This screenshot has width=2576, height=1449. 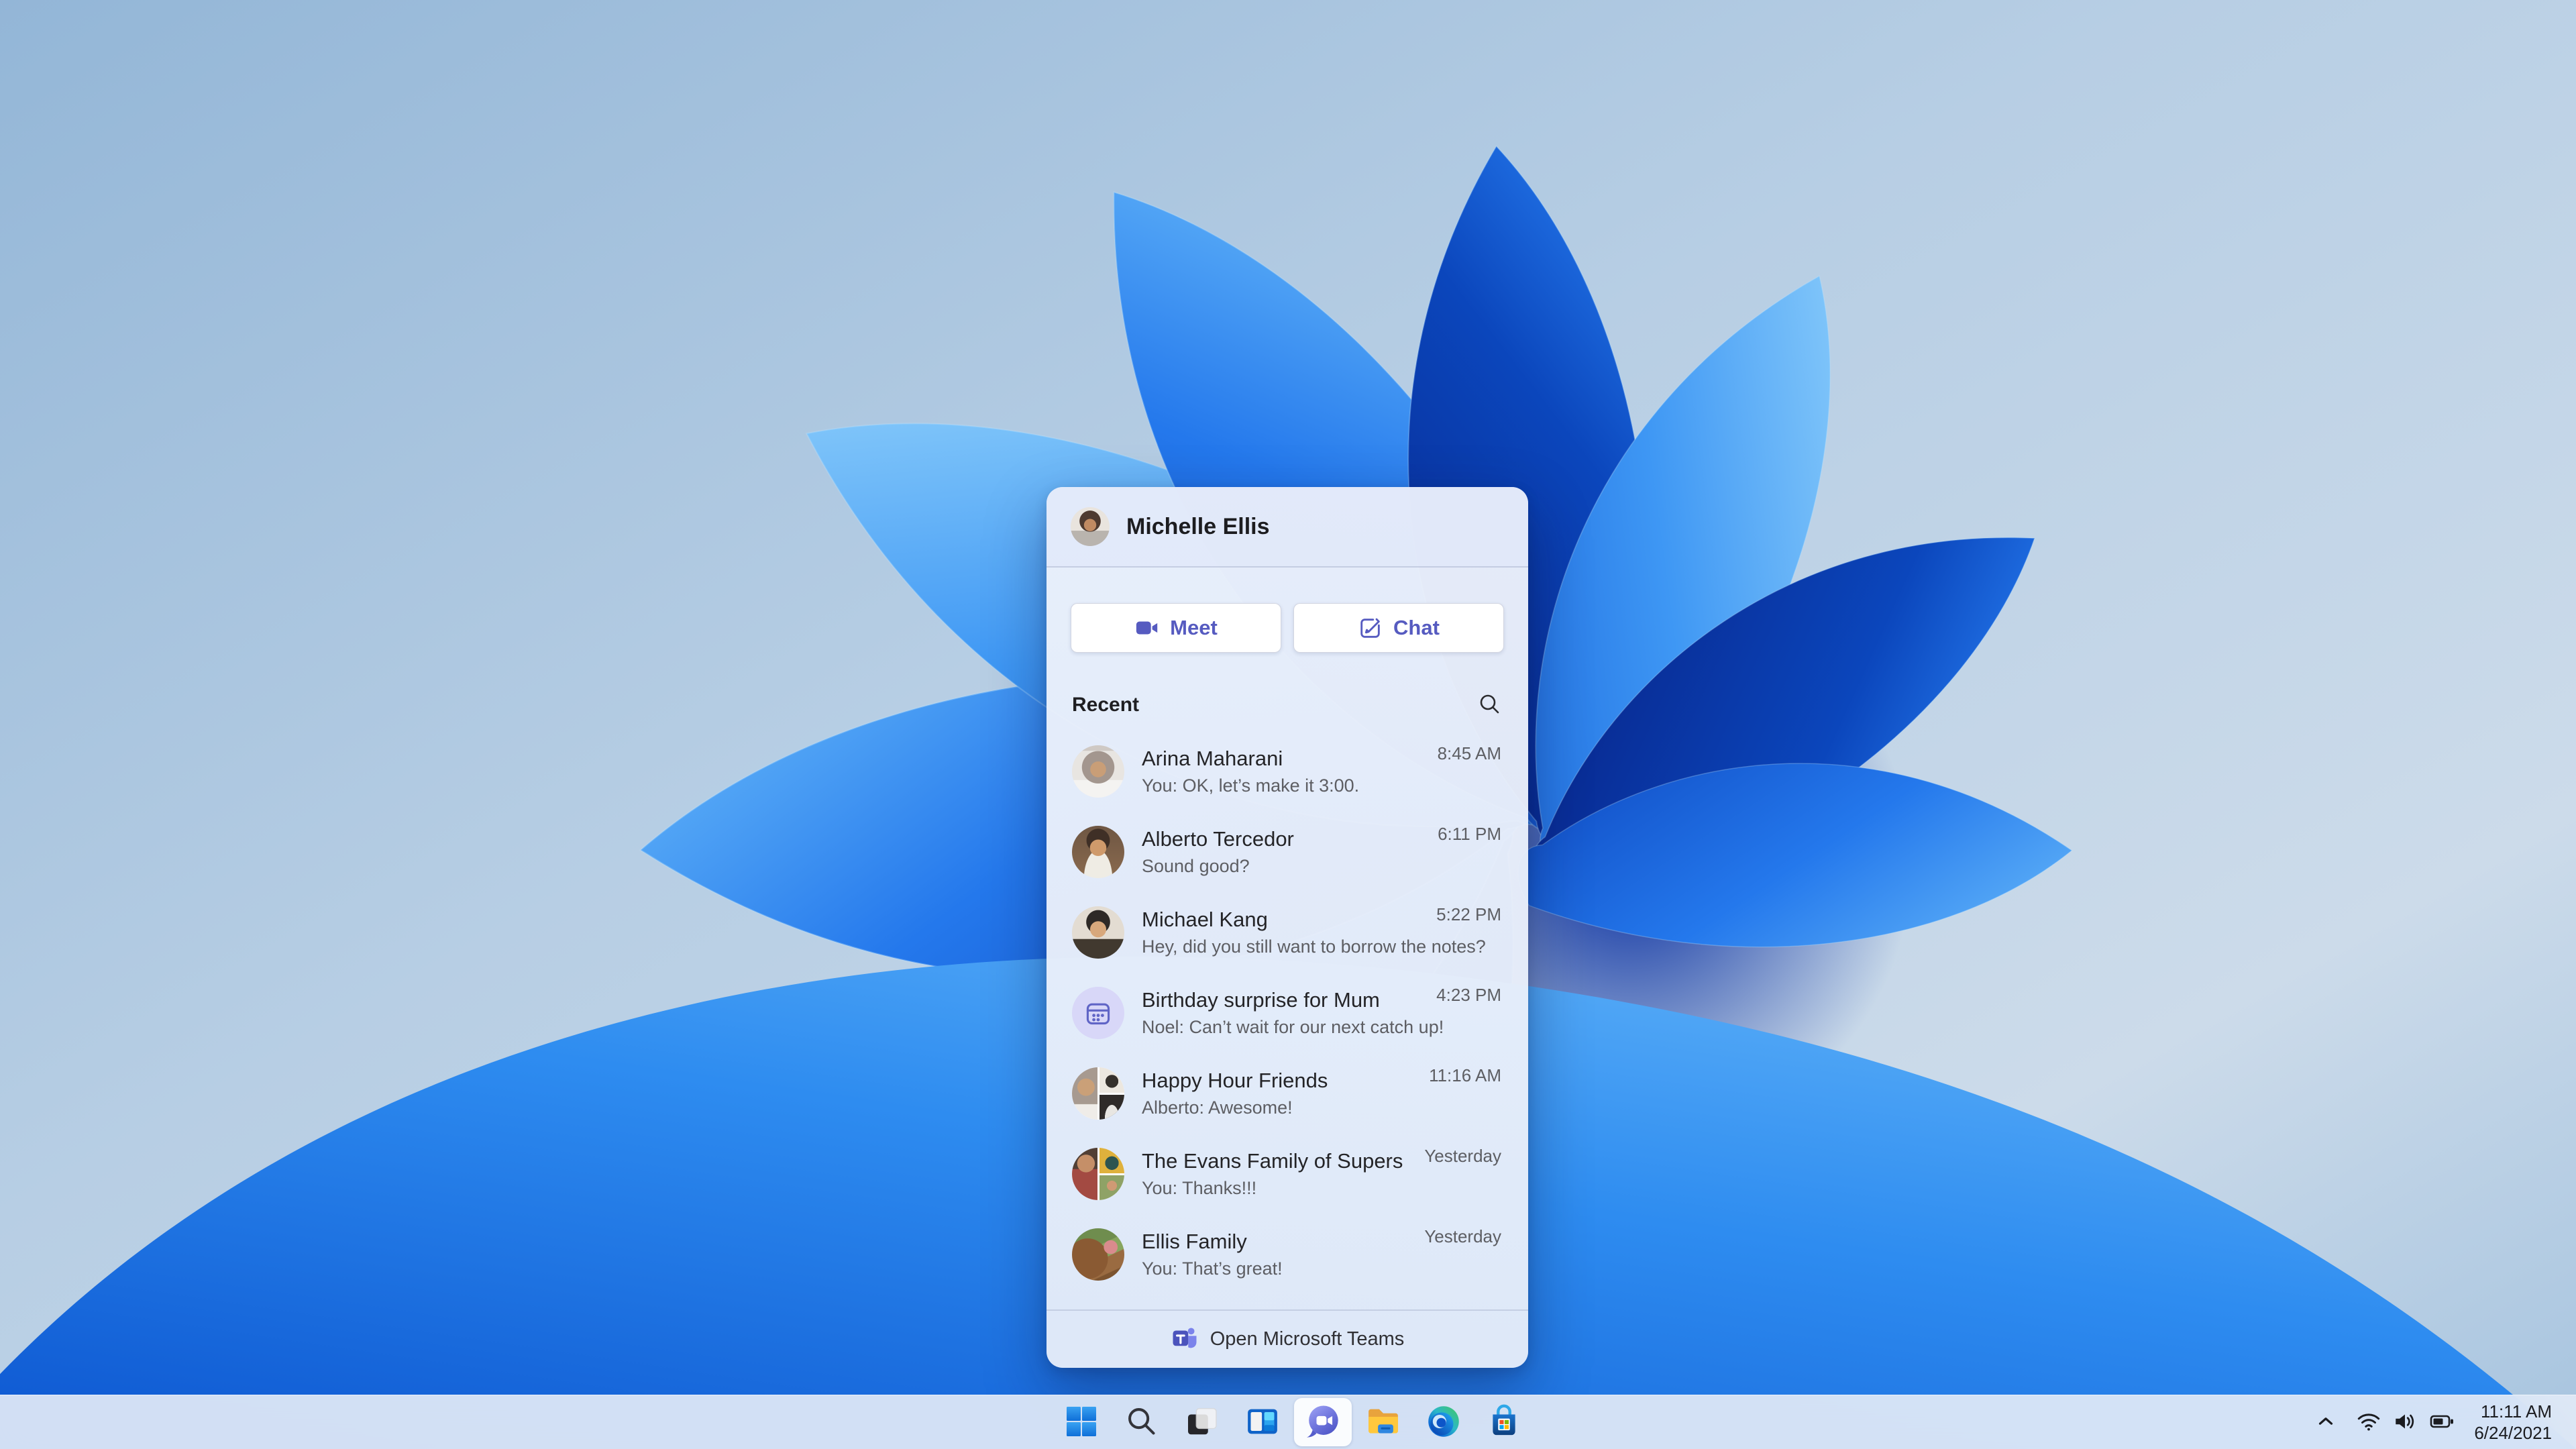 I want to click on avatar-young-man, so click(x=1098, y=932).